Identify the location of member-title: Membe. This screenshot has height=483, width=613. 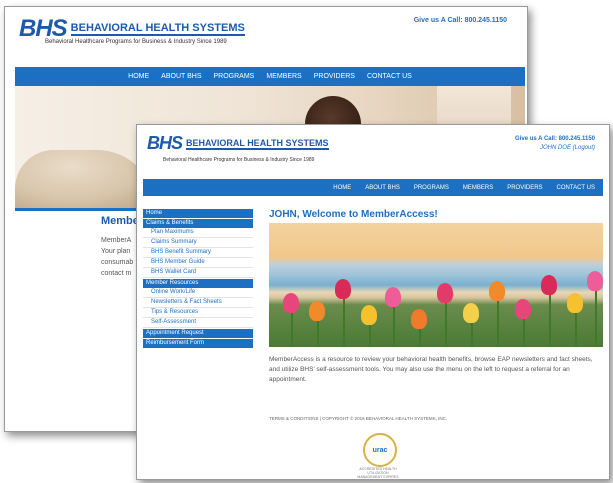
(120, 221).